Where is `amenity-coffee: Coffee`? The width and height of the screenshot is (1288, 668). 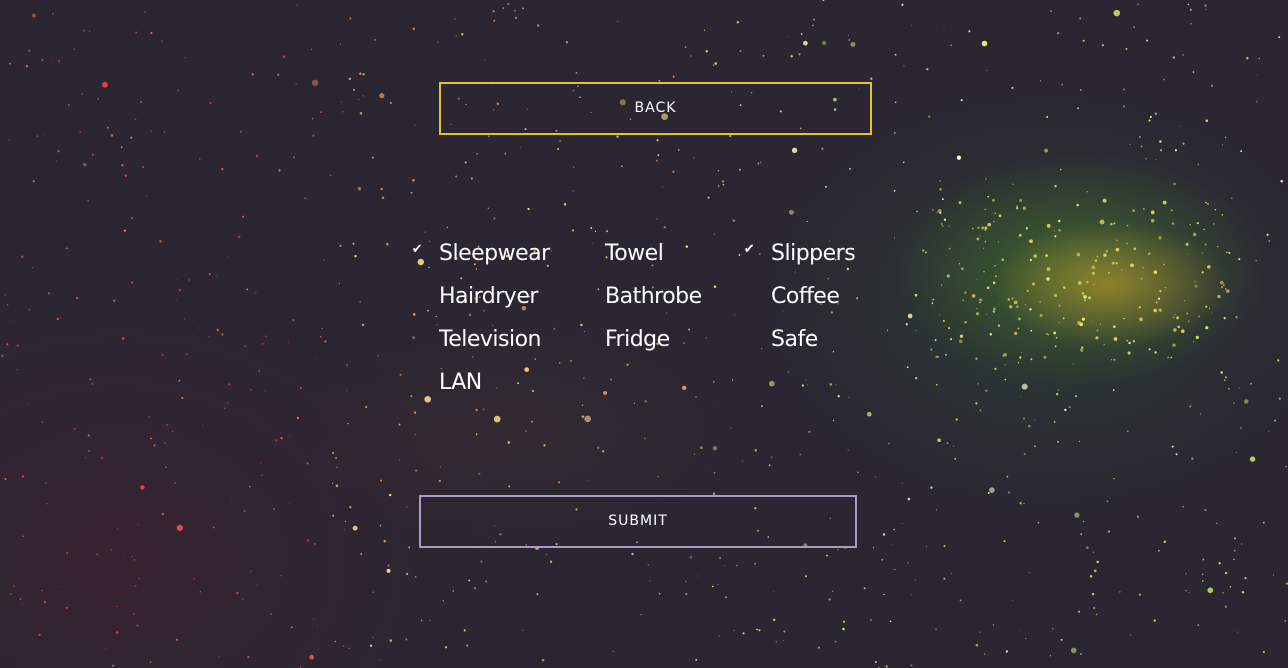
amenity-coffee: Coffee is located at coordinates (845, 296).